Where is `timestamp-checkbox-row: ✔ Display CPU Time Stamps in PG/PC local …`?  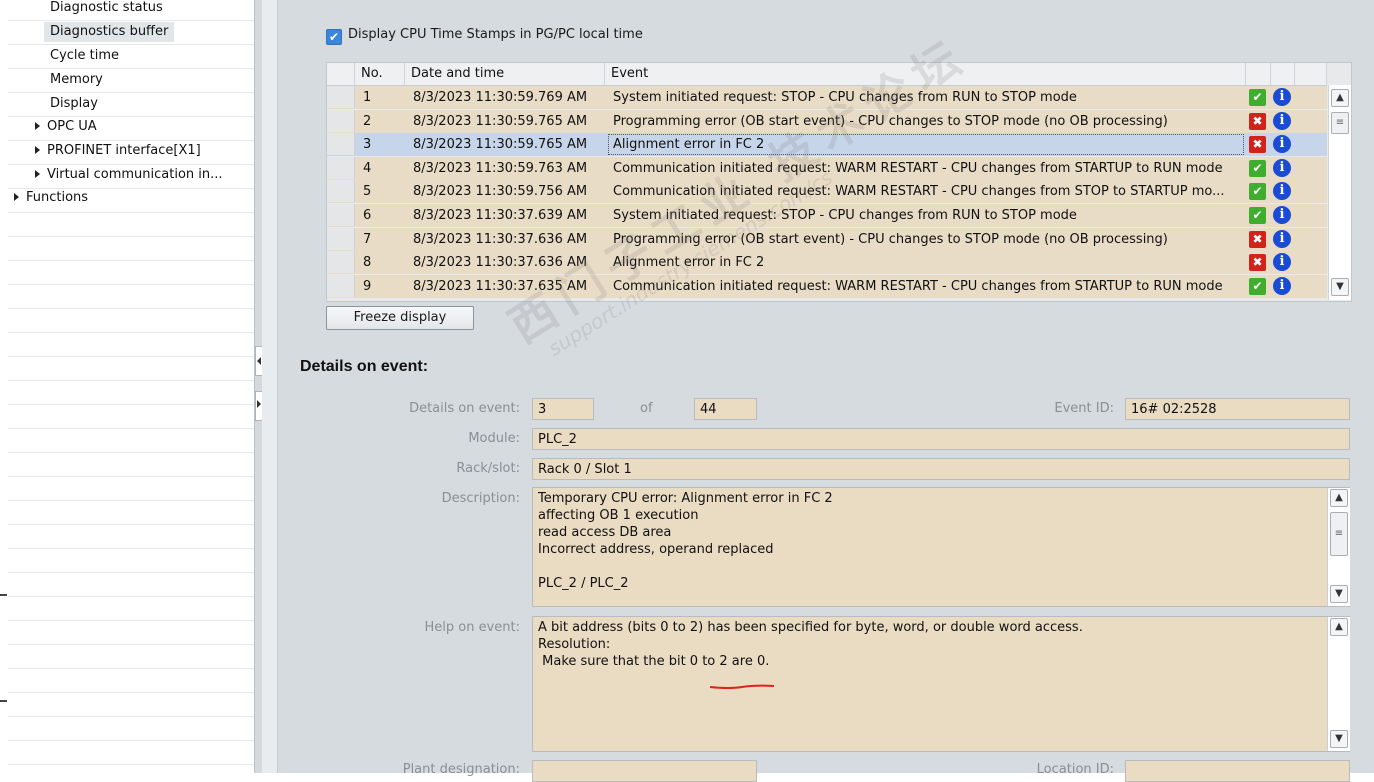 timestamp-checkbox-row: ✔ Display CPU Time Stamps in PG/PC local … is located at coordinates (484, 35).